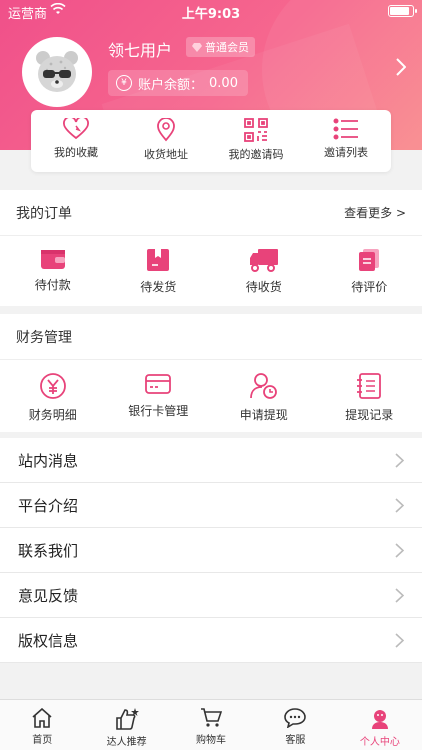 The image size is (422, 750). I want to click on menu-item-feedback: 意见反馈, so click(211, 595).